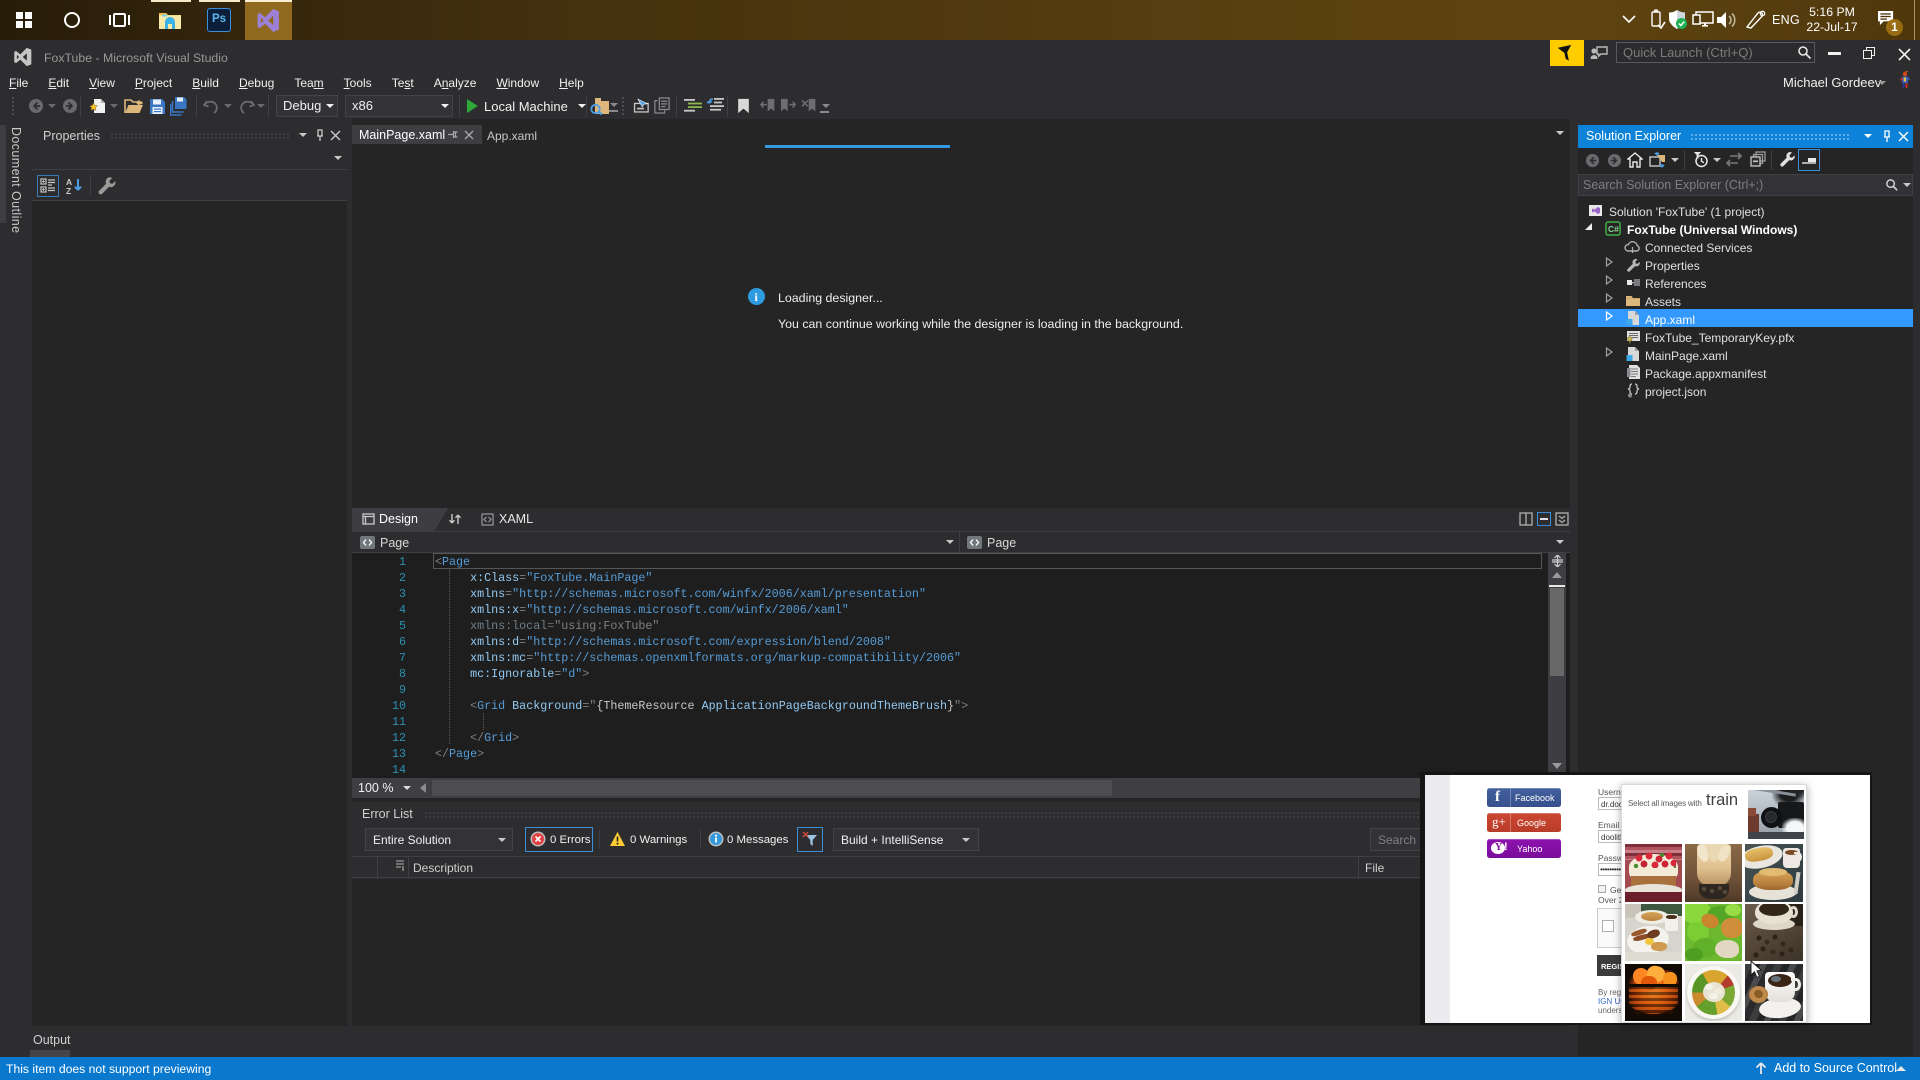  Describe the element at coordinates (1613, 229) in the screenshot. I see `svg-text: C#` at that location.